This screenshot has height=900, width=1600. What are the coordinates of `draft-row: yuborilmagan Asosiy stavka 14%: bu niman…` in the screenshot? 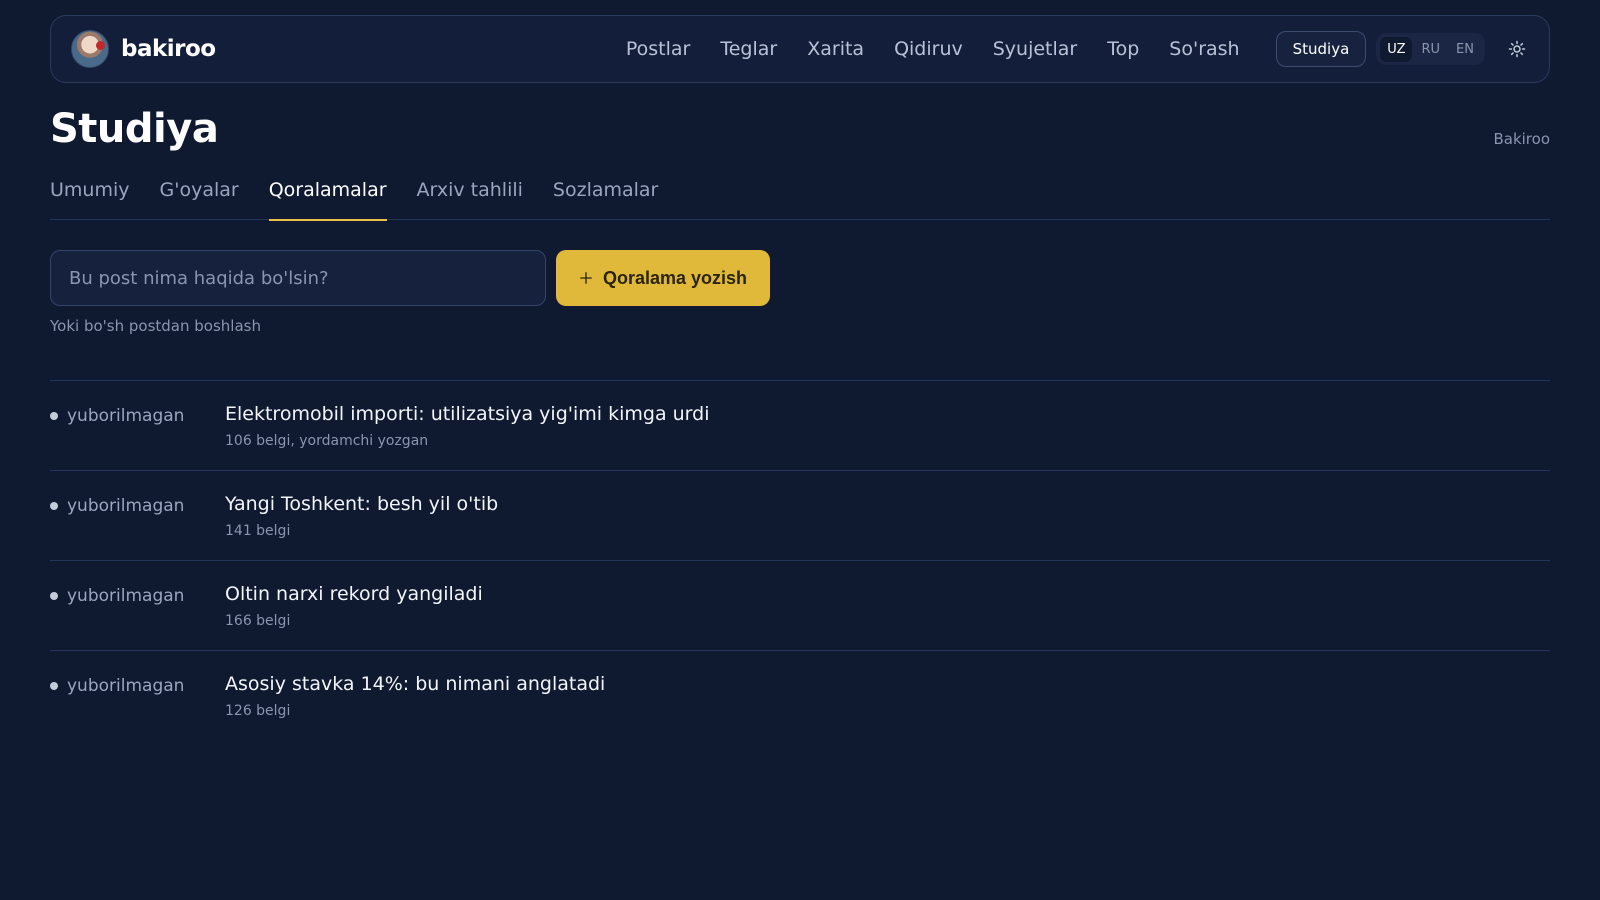 It's located at (800, 696).